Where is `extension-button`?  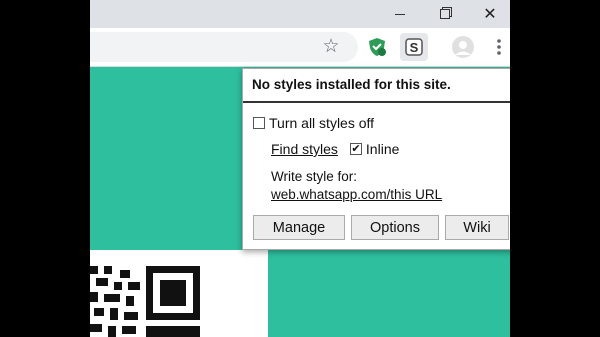 extension-button is located at coordinates (377, 47).